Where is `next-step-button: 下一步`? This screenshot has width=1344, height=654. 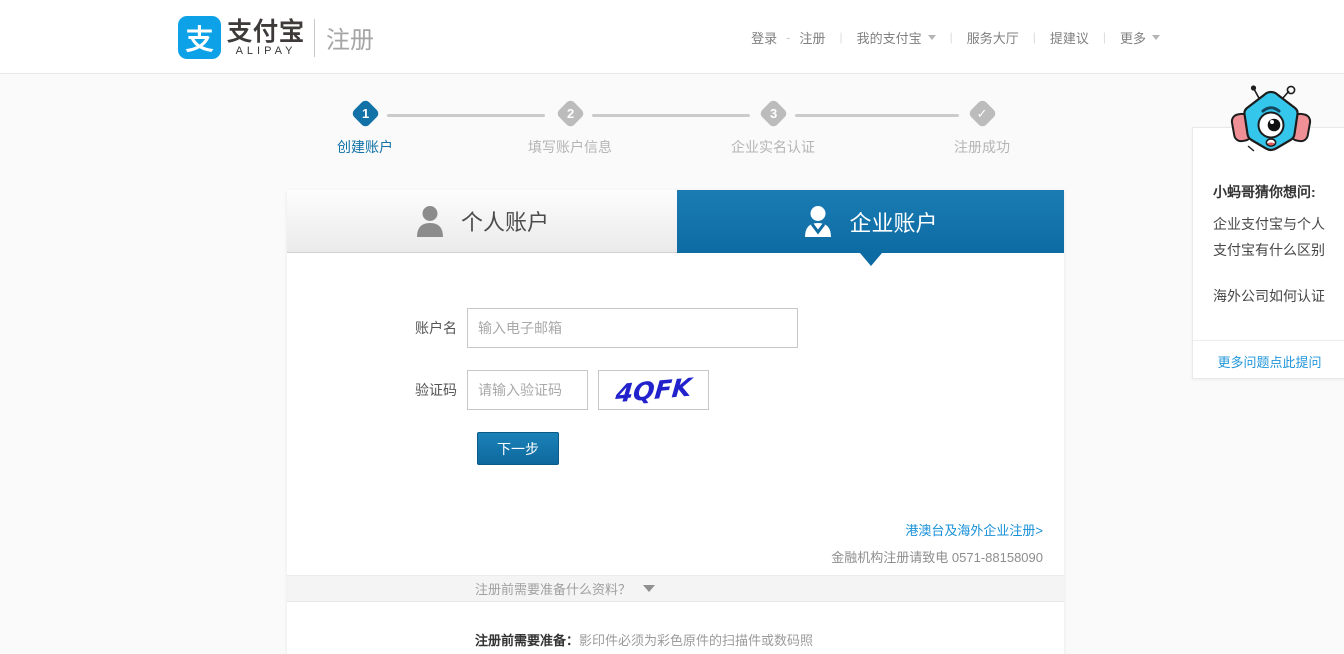 next-step-button: 下一步 is located at coordinates (518, 448).